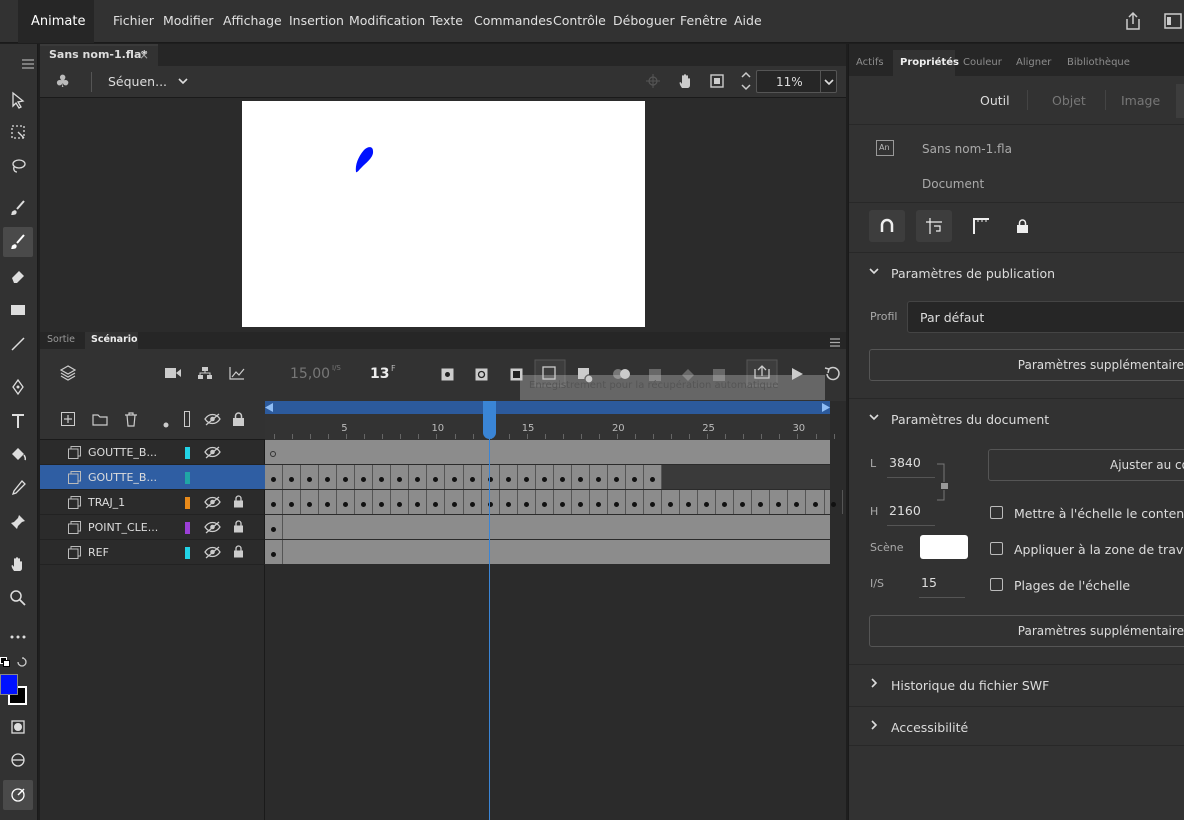  I want to click on lock-guides-icon, so click(1022, 226).